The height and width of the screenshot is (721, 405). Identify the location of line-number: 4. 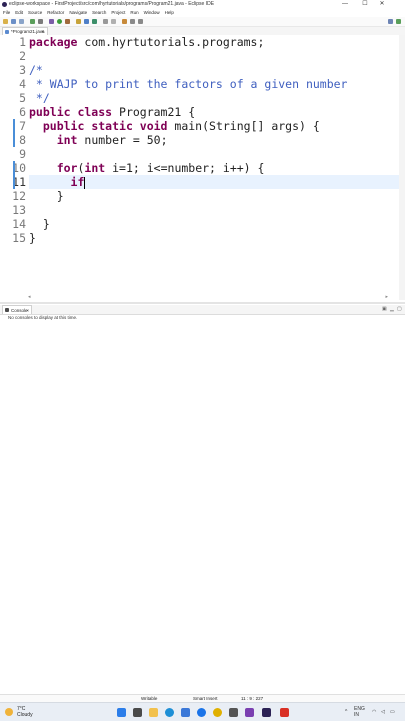
(22, 84).